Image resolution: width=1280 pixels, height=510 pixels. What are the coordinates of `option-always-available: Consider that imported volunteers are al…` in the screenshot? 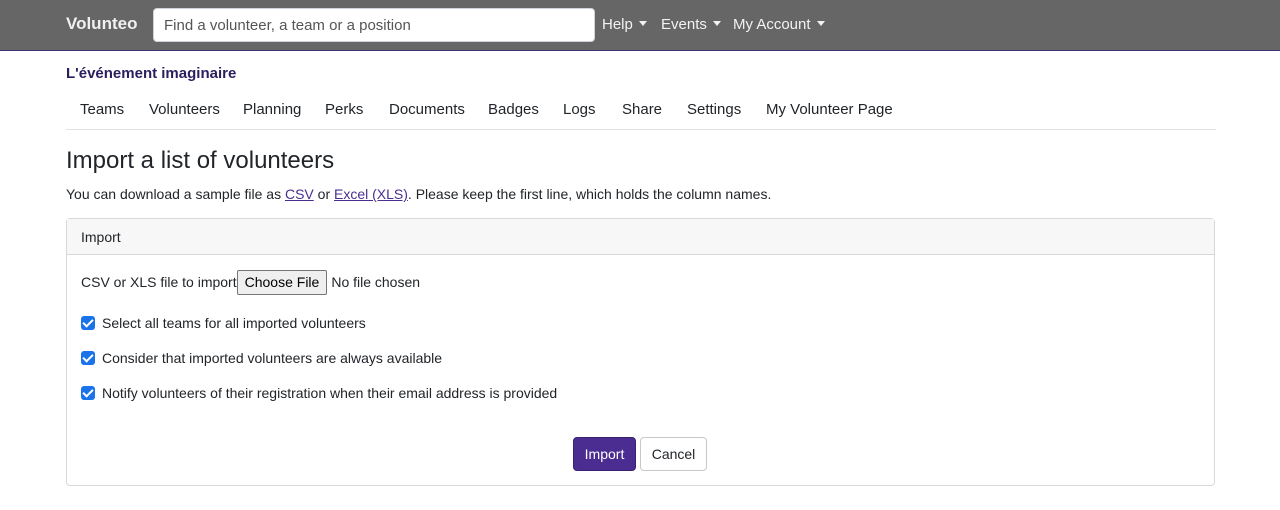 It's located at (261, 358).